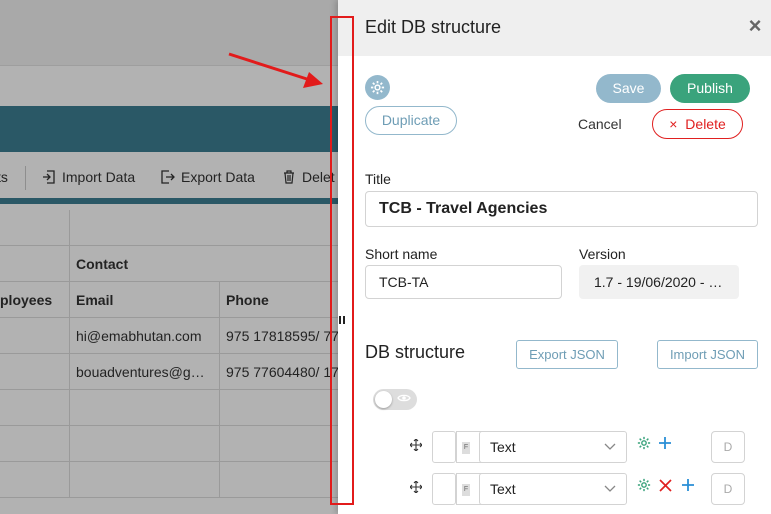 This screenshot has height=514, width=771. What do you see at coordinates (567, 354) in the screenshot?
I see `export-json-button: Export JSON` at bounding box center [567, 354].